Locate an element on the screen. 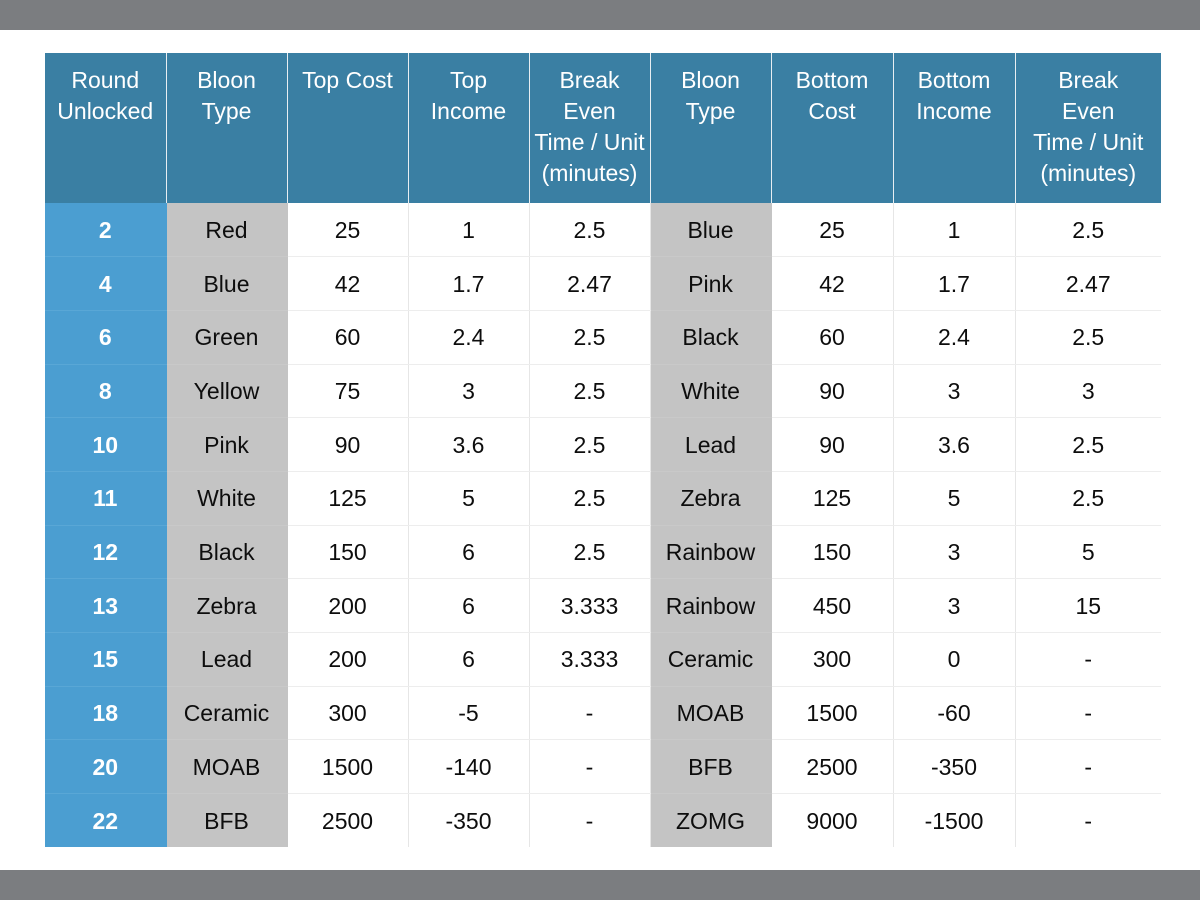 The width and height of the screenshot is (1200, 900). cell-bloon-type-top: Lead is located at coordinates (227, 659).